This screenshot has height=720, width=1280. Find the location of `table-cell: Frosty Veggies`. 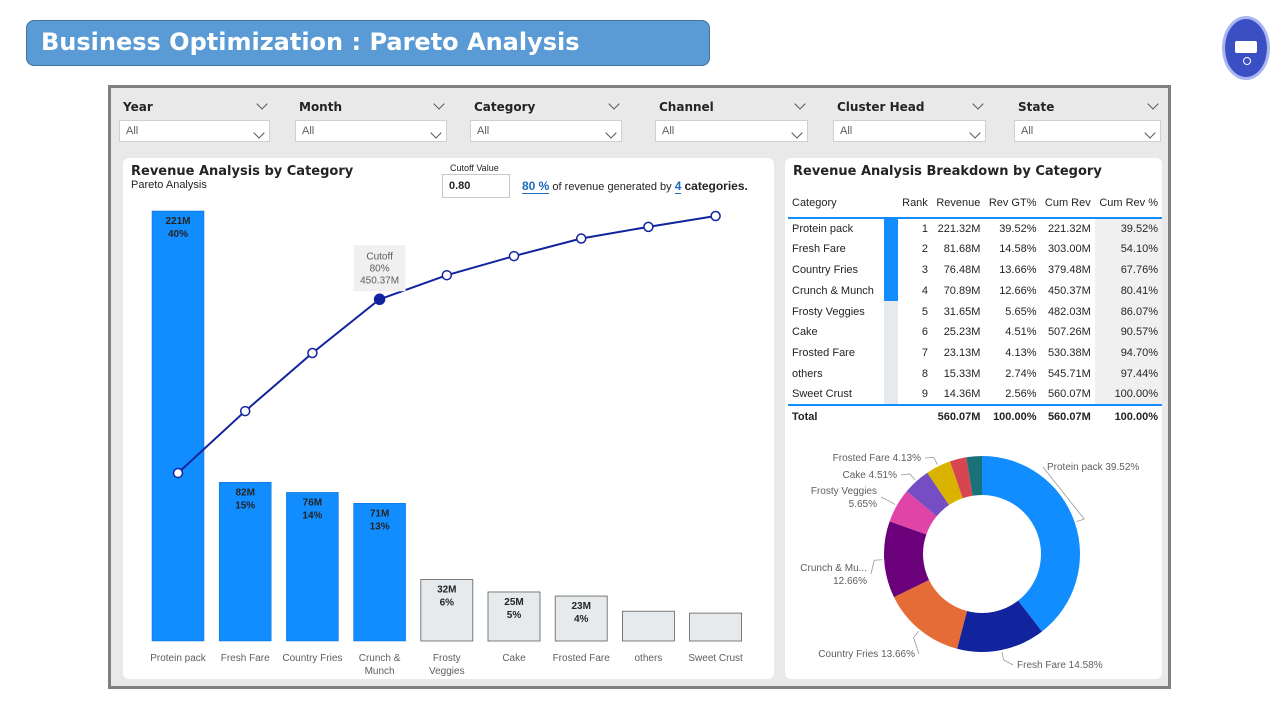

table-cell: Frosty Veggies is located at coordinates (828, 311).